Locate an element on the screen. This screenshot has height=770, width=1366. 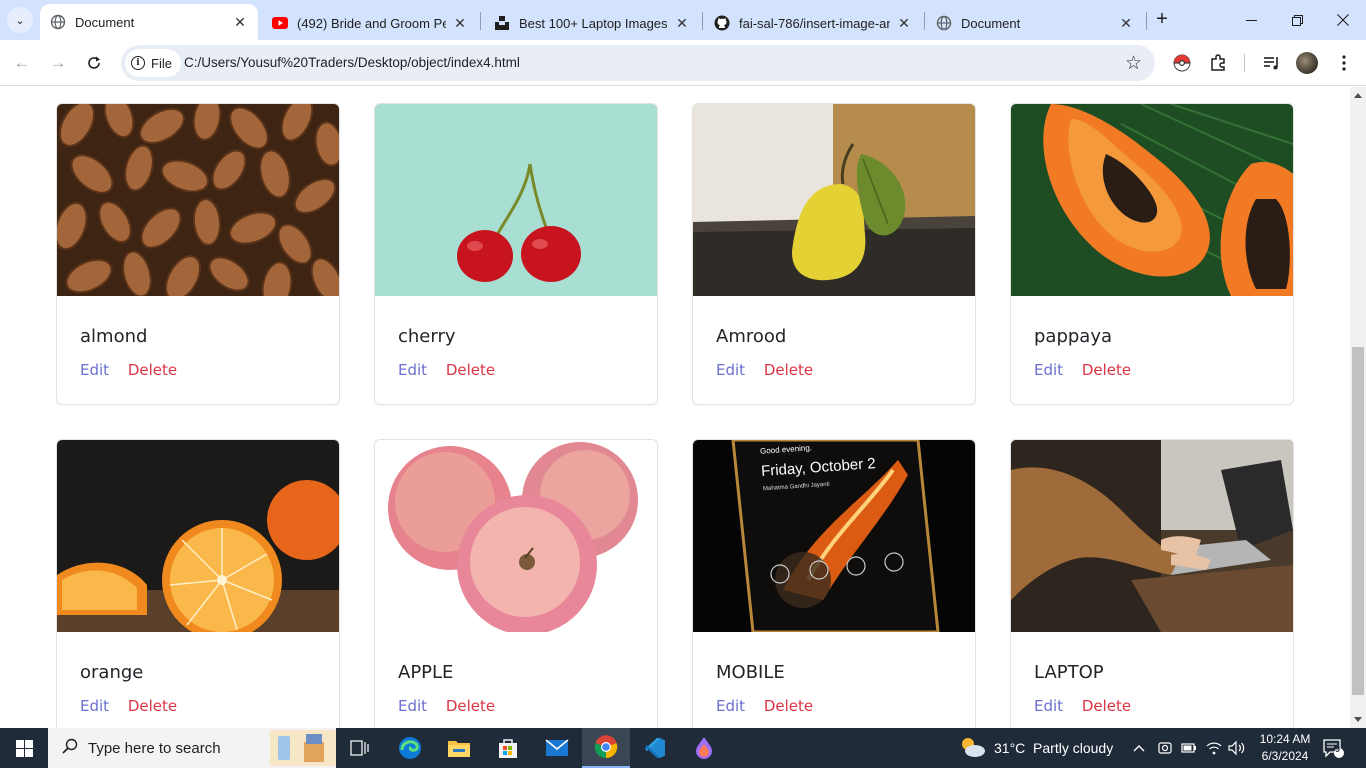
back-arrow-icon: ← is located at coordinates (22, 63).